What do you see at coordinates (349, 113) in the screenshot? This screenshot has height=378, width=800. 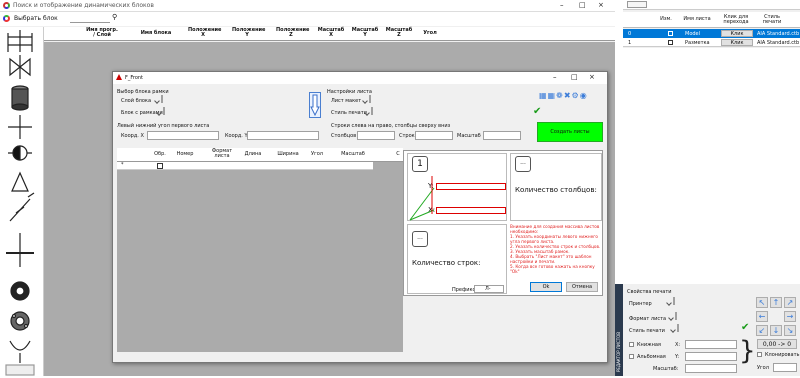 I see `plot-style-label: Стиль печати` at bounding box center [349, 113].